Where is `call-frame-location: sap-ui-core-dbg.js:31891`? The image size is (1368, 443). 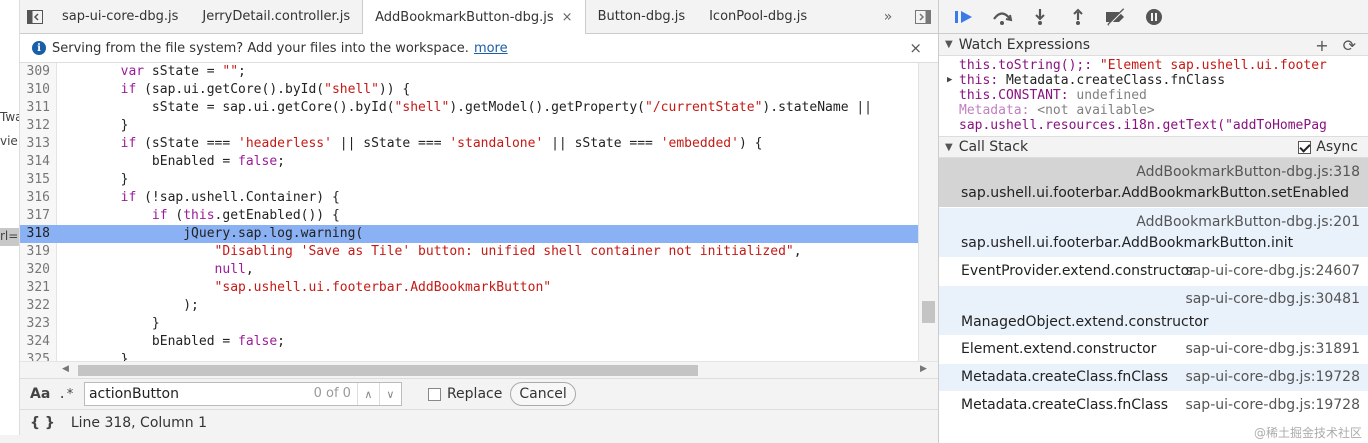
call-frame-location: sap-ui-core-dbg.js:31891 is located at coordinates (1272, 349).